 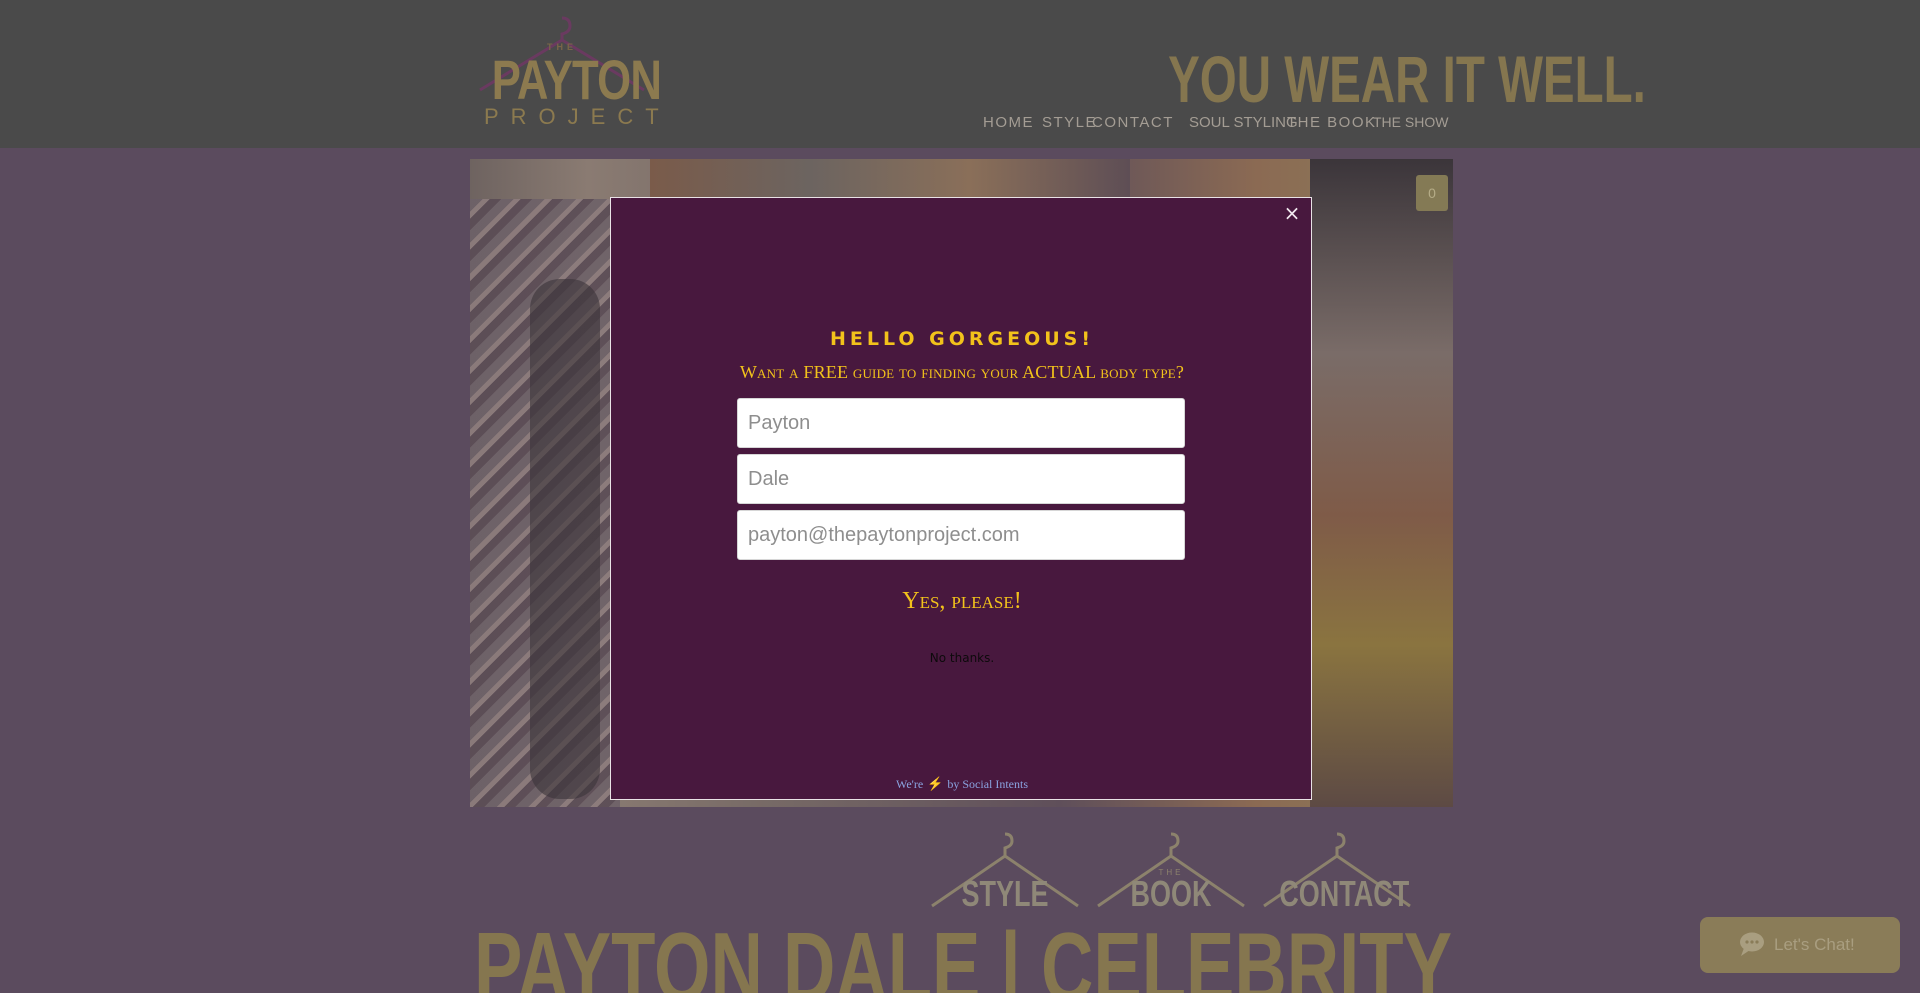 I want to click on lightning-bolt-icon: ⚡, so click(x=935, y=783).